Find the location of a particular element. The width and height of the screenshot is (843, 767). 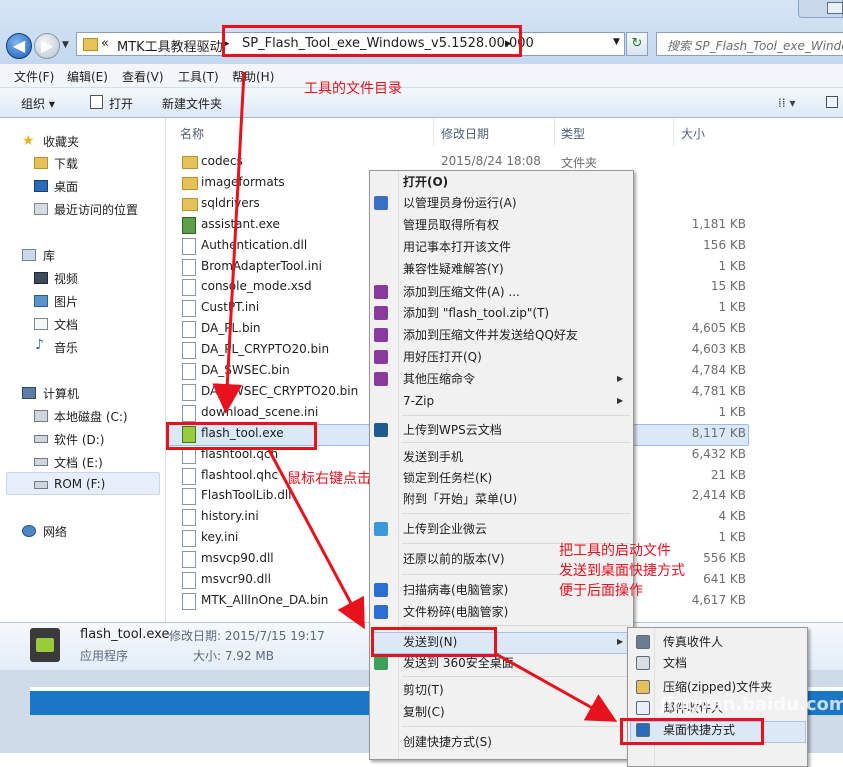

annotation-right-click: 鼠标右键点击 is located at coordinates (329, 479).